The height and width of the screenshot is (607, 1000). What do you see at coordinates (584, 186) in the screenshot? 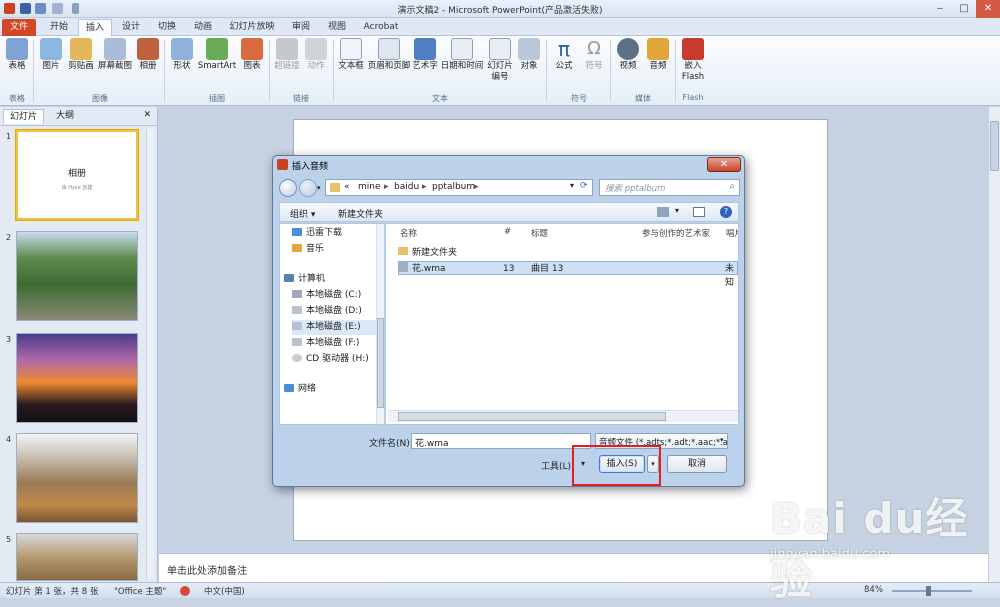
I see `refresh-icon: ⟳` at bounding box center [584, 186].